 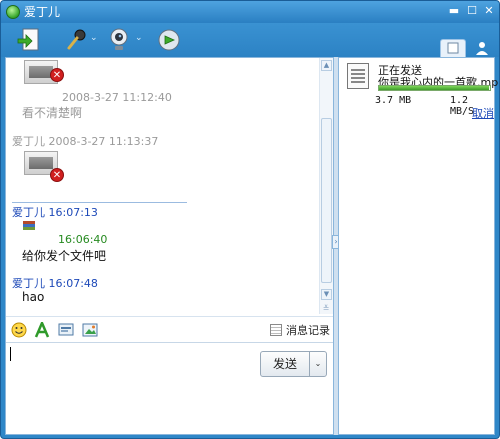 What do you see at coordinates (318, 364) in the screenshot?
I see `send-options-dropdown-icon: ⌄` at bounding box center [318, 364].